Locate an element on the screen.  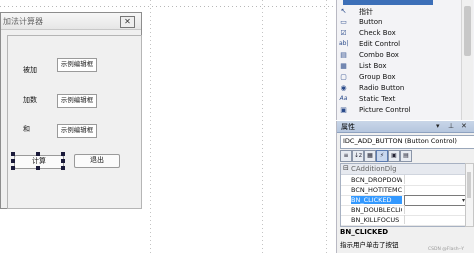
watermark: CSDN @Flash--Y is located at coordinates (446, 249).